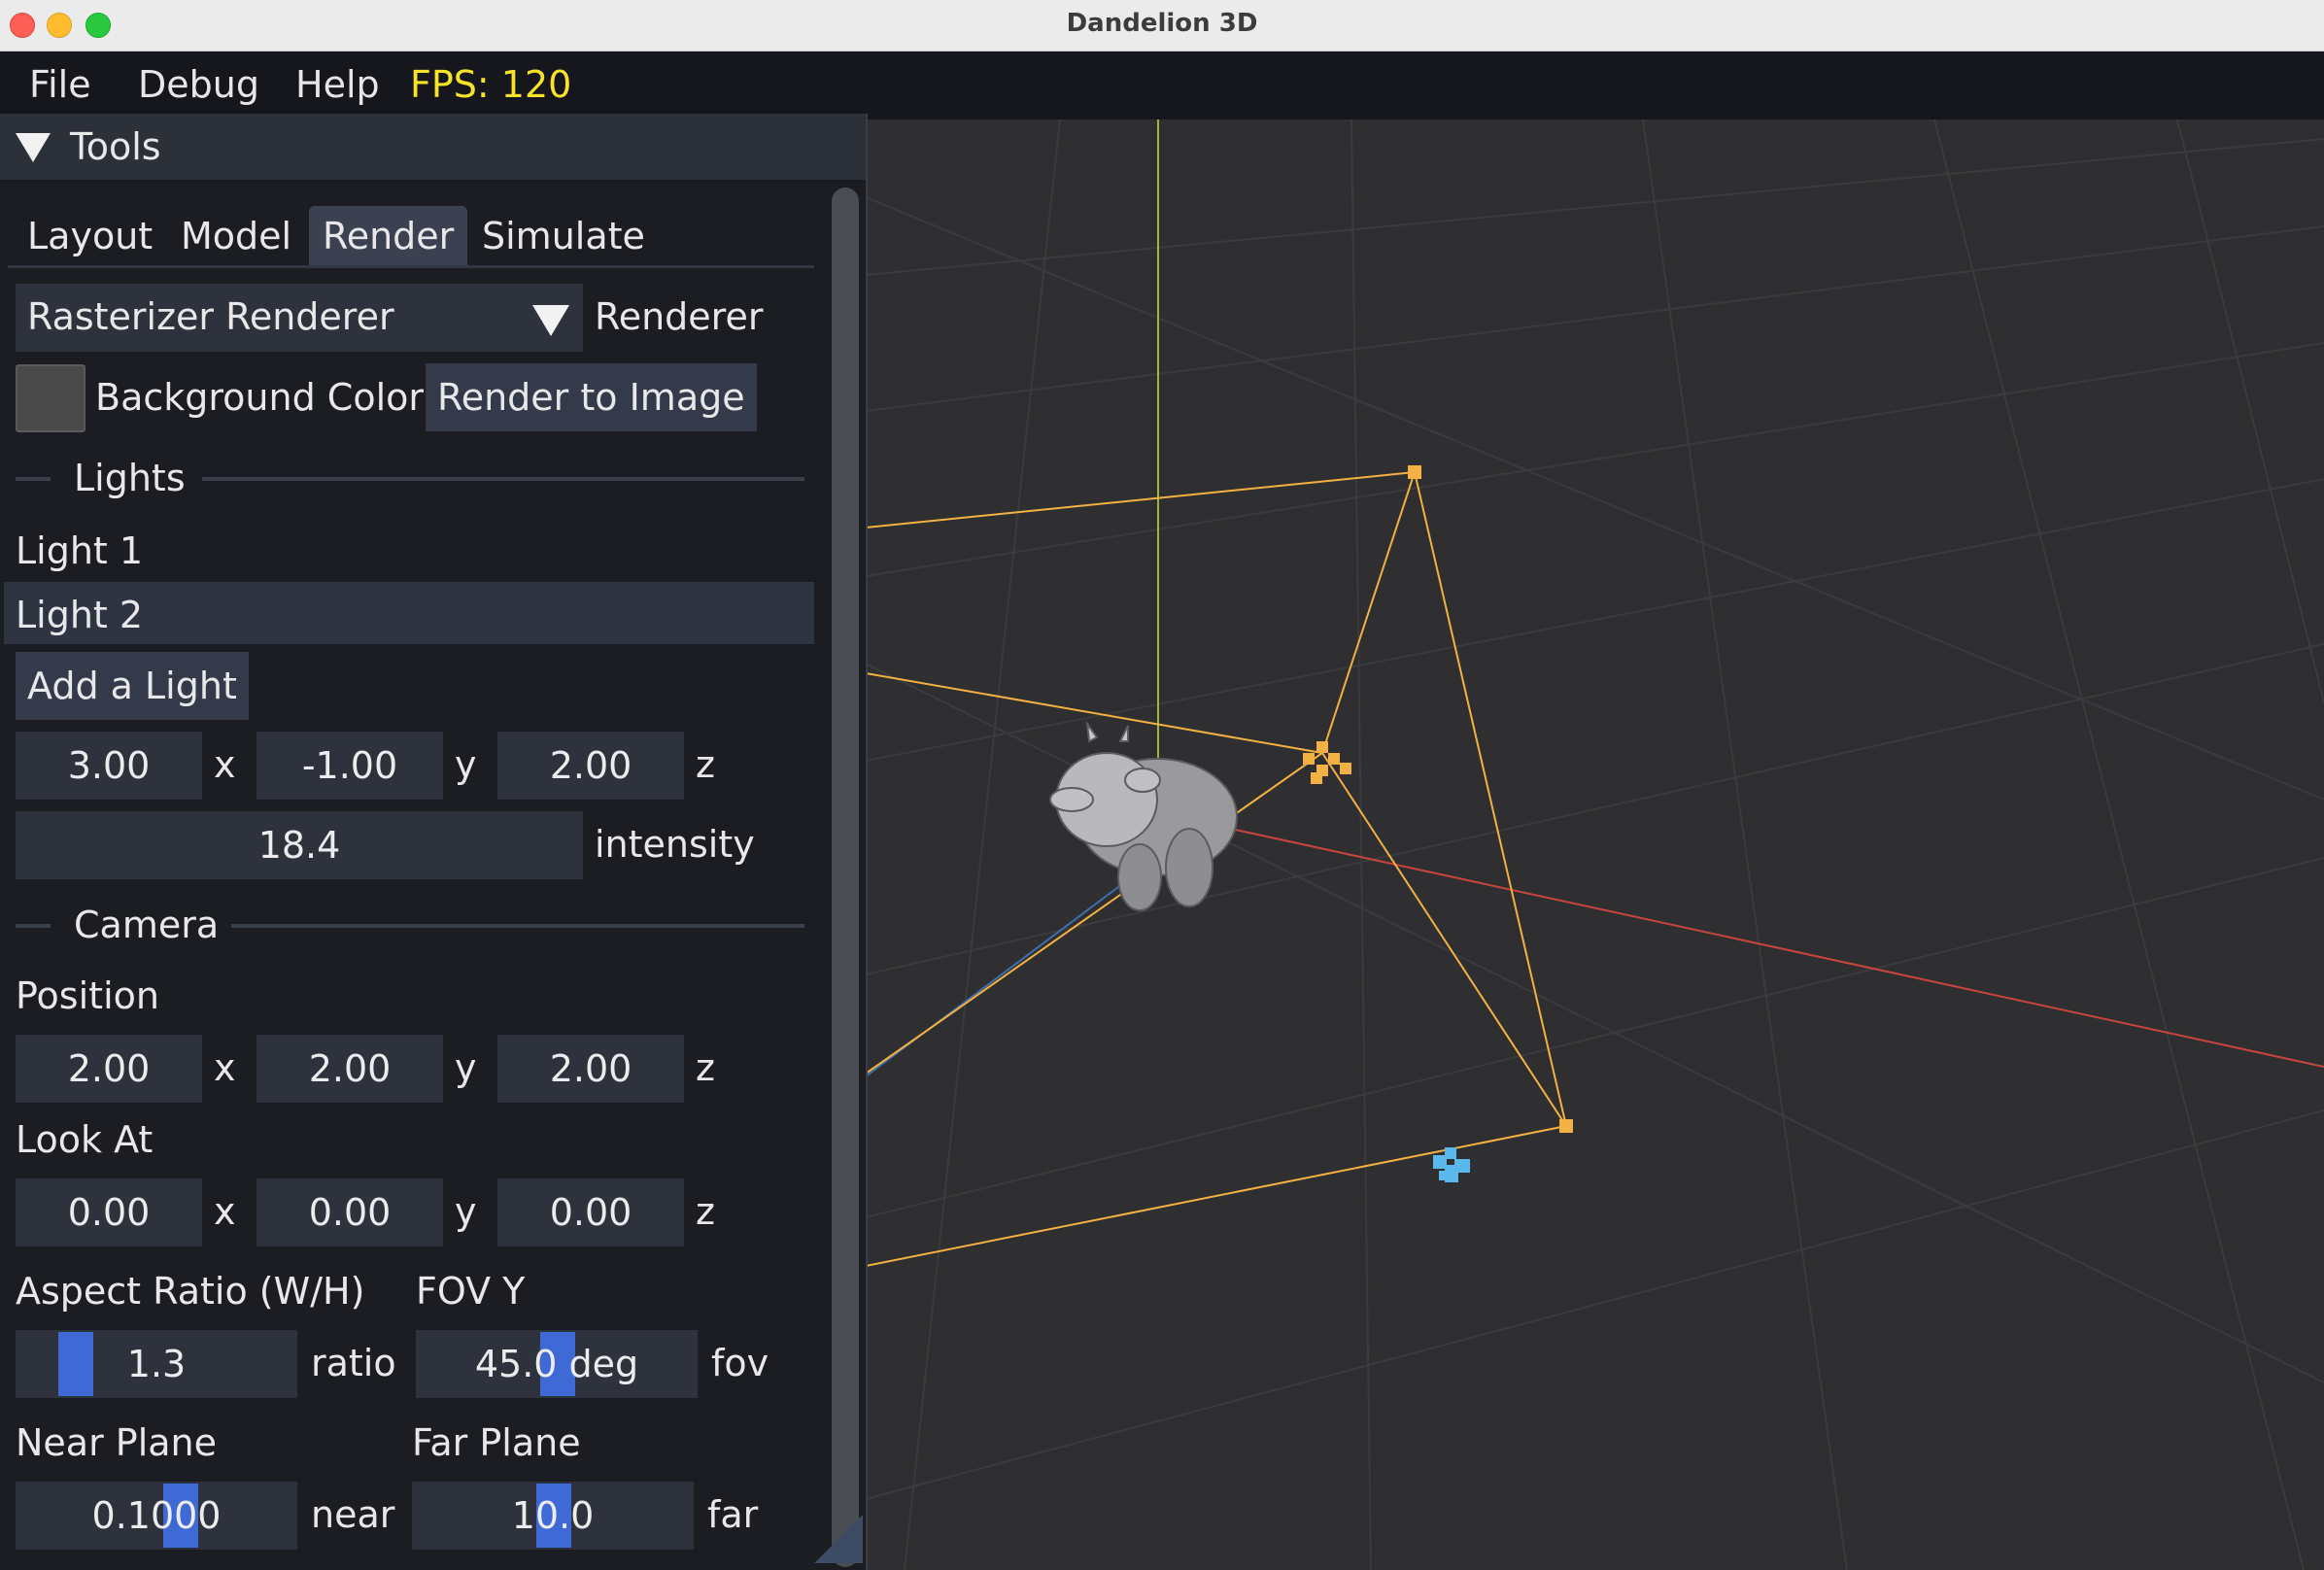 Image resolution: width=2324 pixels, height=1570 pixels. Describe the element at coordinates (299, 845) in the screenshot. I see `light-intensity-input: 18.4` at that location.